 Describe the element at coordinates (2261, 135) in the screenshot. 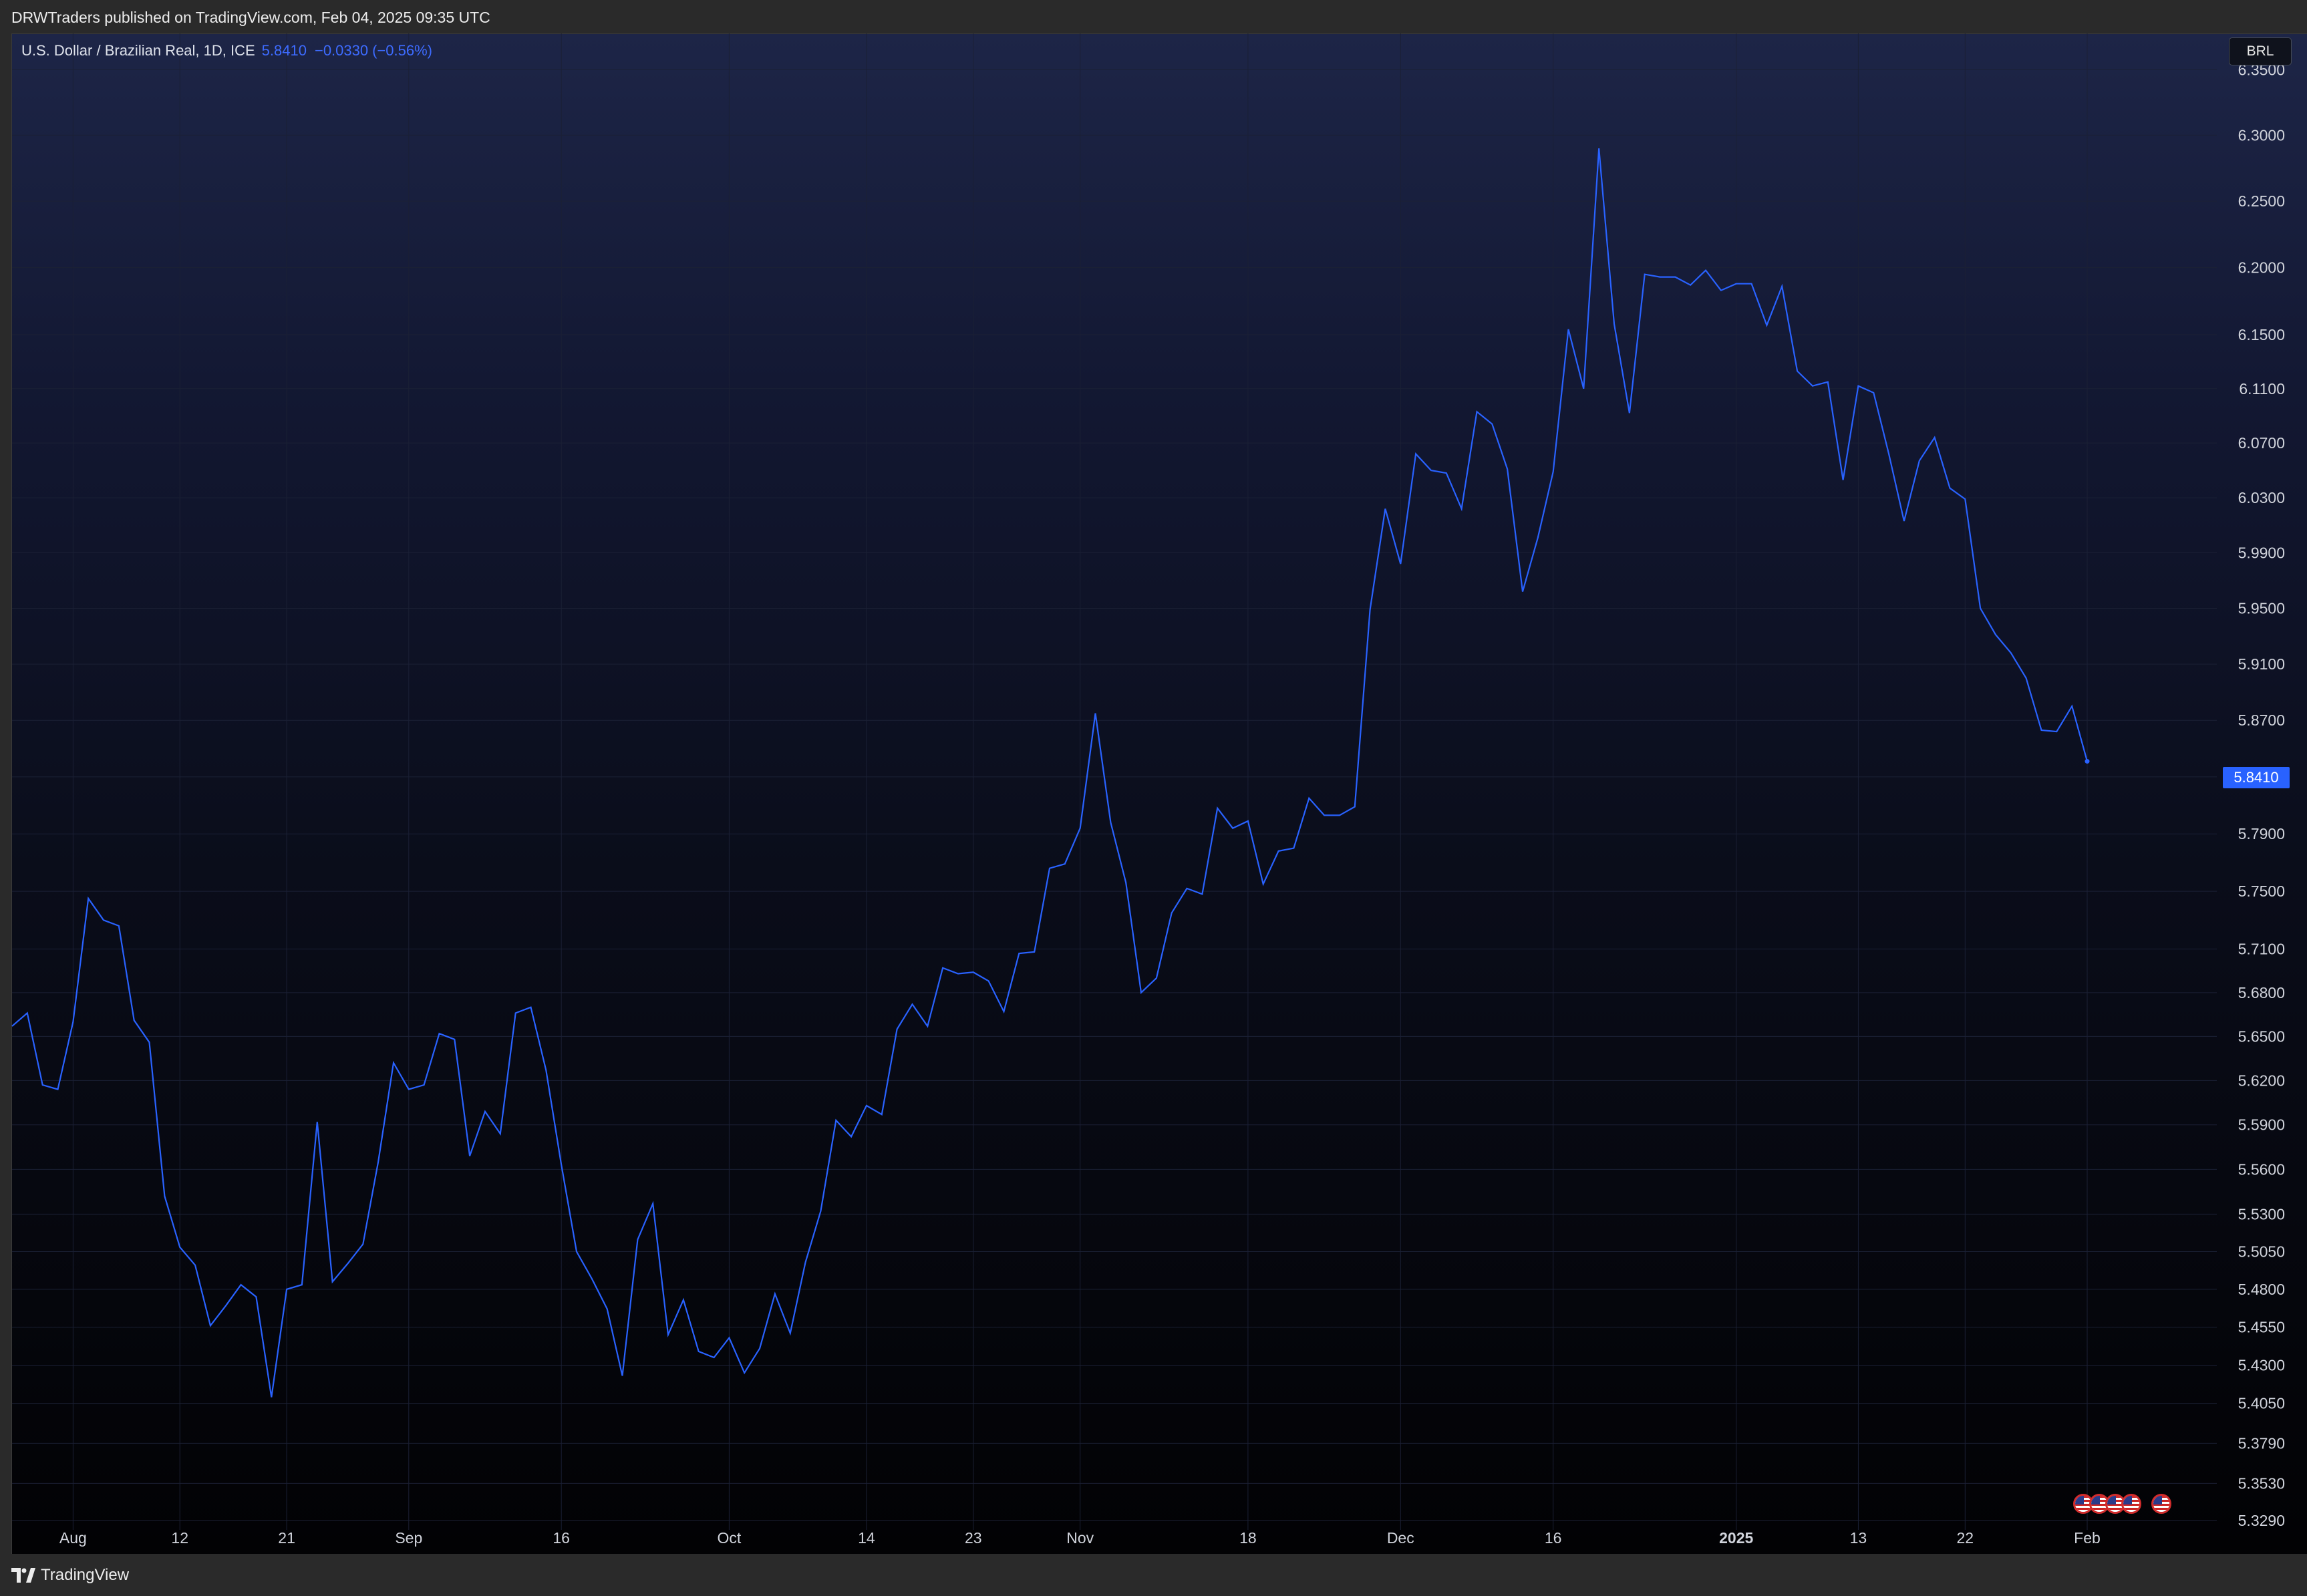

I see `price-axis-tick-label: 6.3000` at that location.